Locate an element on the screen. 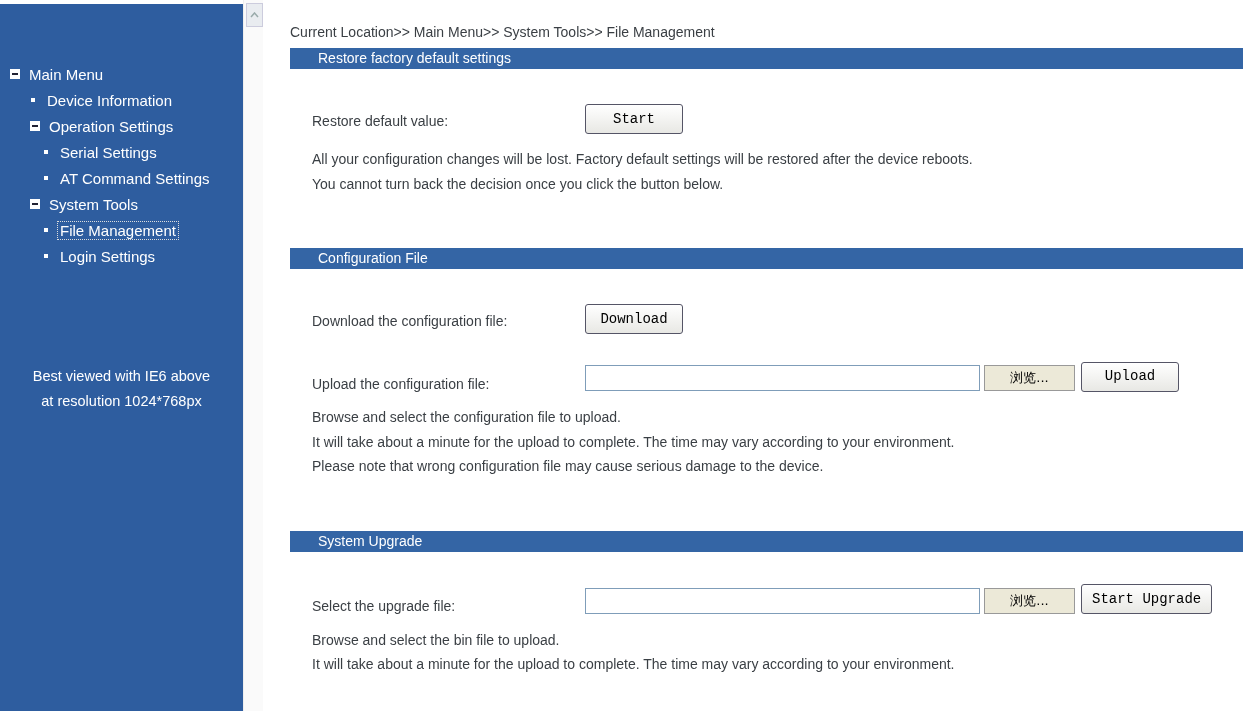 This screenshot has width=1243, height=711. menu-item: Login Settings is located at coordinates (108, 256).